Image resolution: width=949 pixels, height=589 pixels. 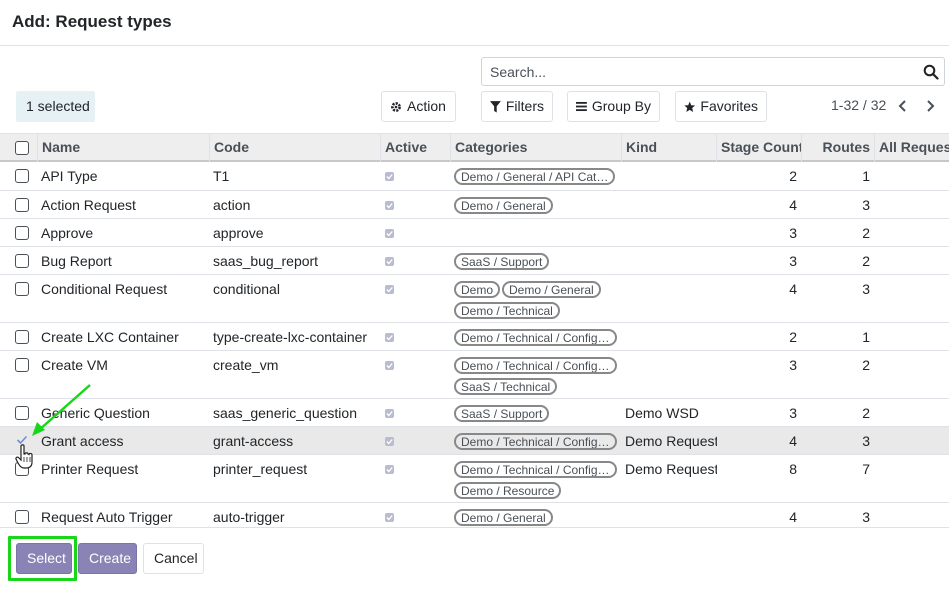 I want to click on cell-categories: SaaS / Support, so click(x=538, y=413).